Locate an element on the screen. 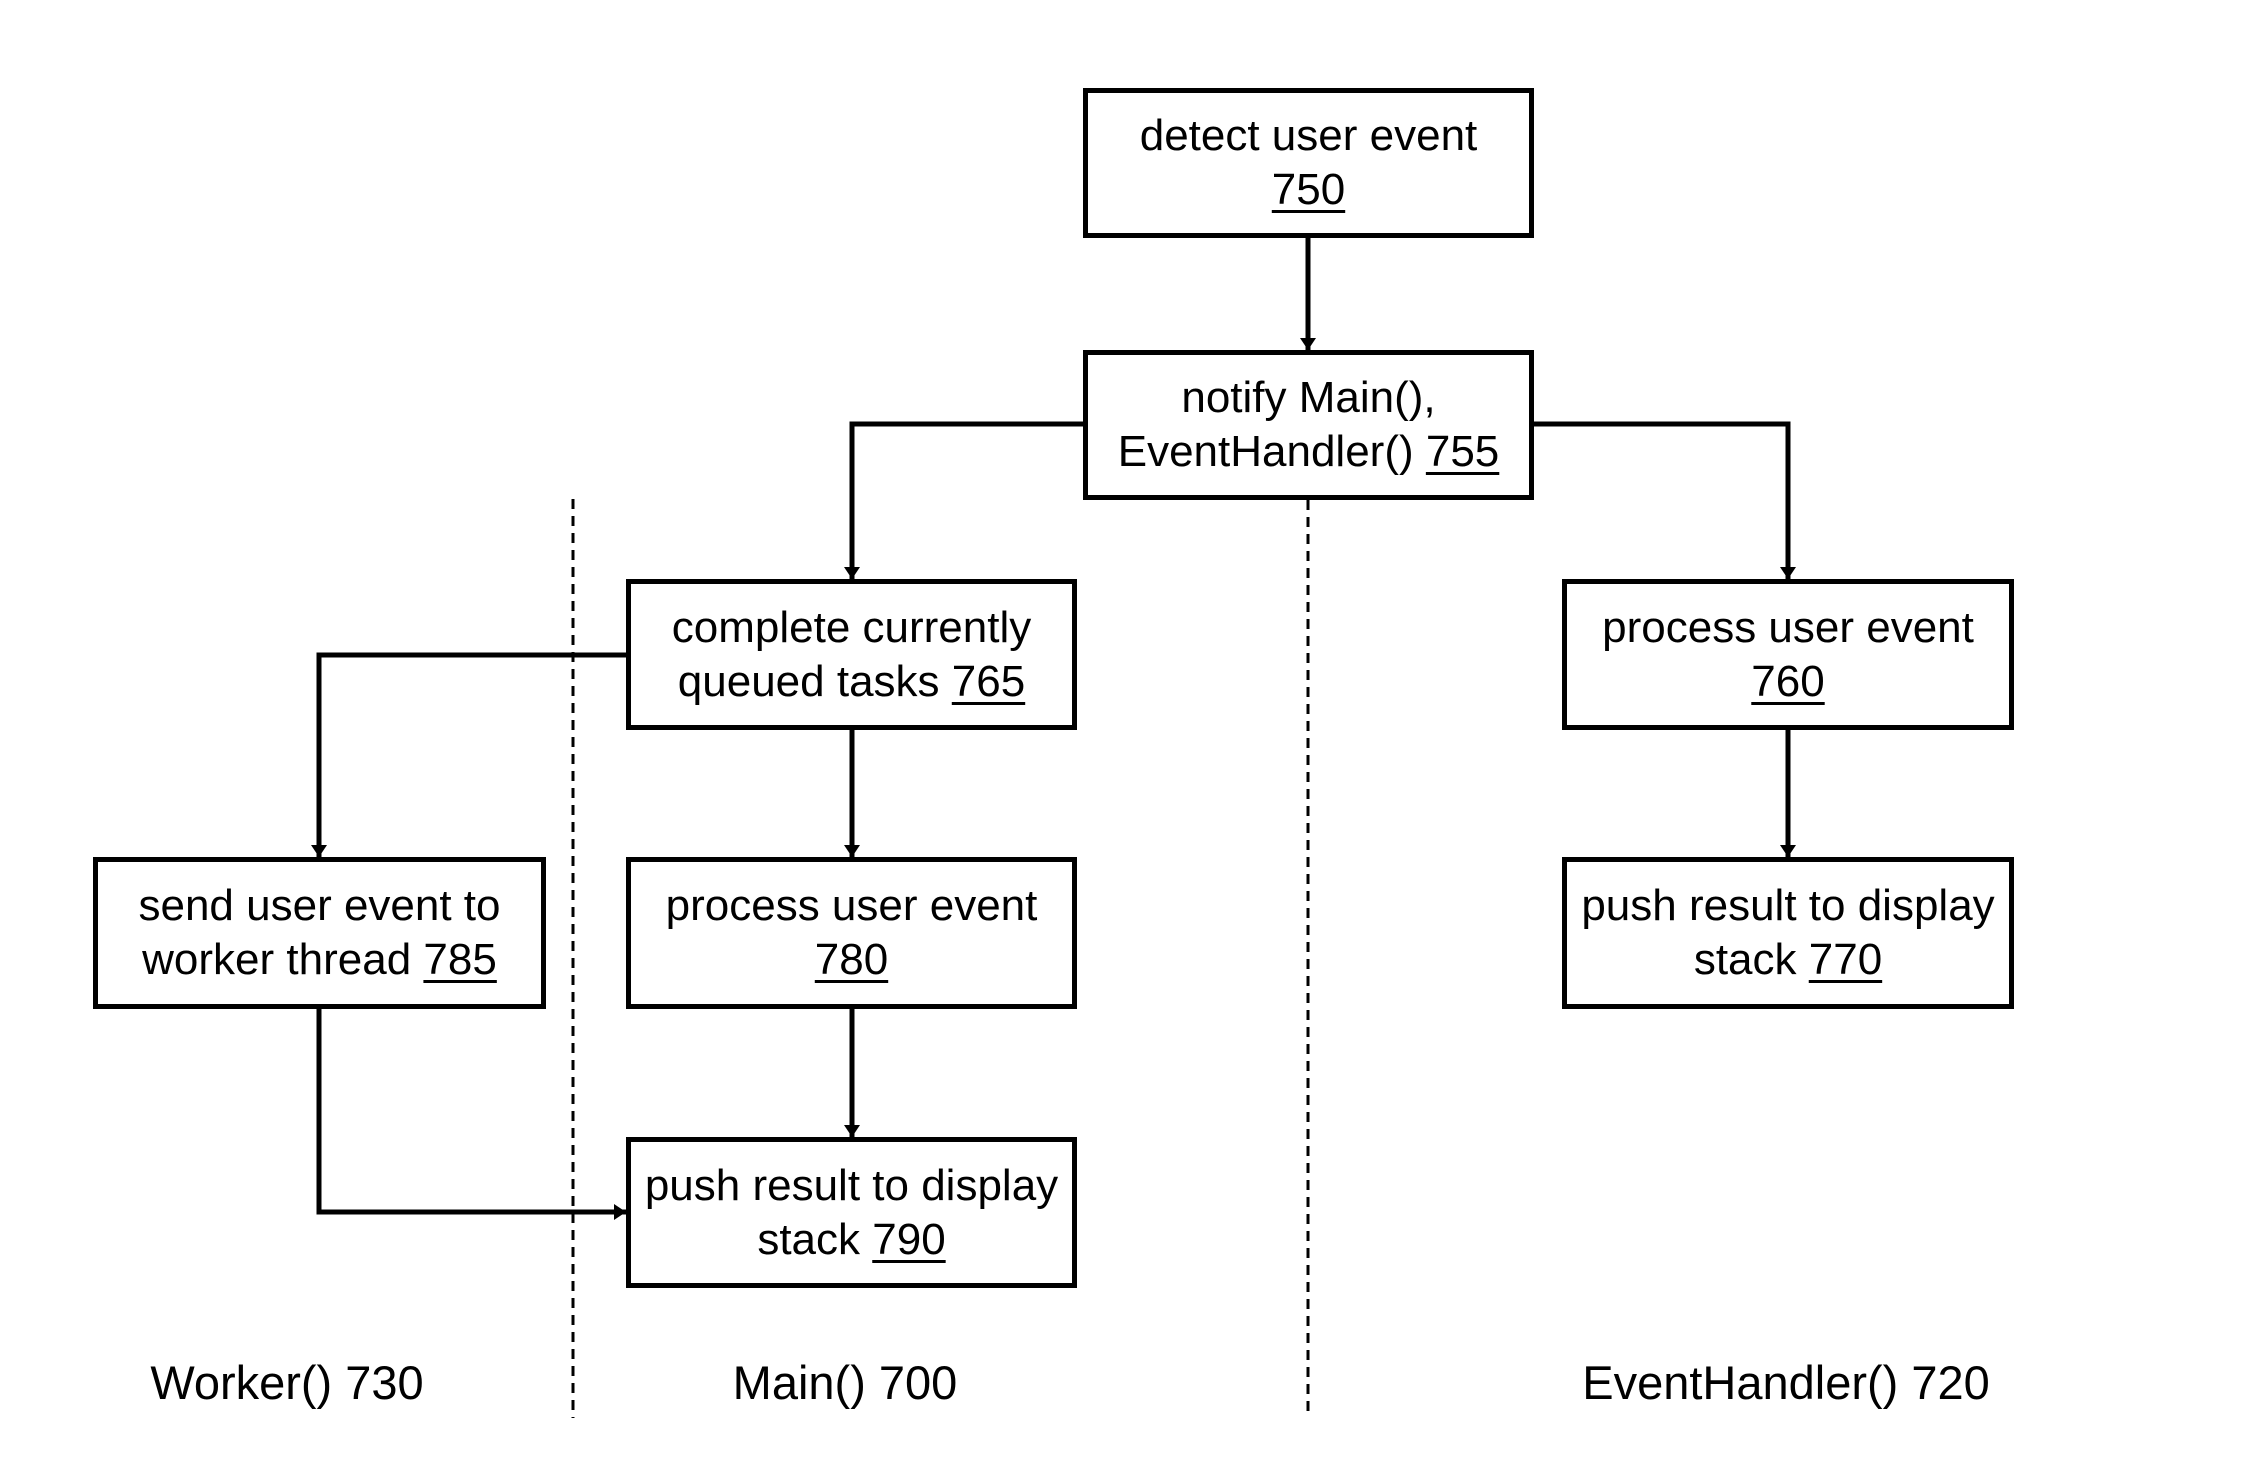 Image resolution: width=2252 pixels, height=1461 pixels. node-755: notify Main(), EventHandler() 755 is located at coordinates (1308, 425).